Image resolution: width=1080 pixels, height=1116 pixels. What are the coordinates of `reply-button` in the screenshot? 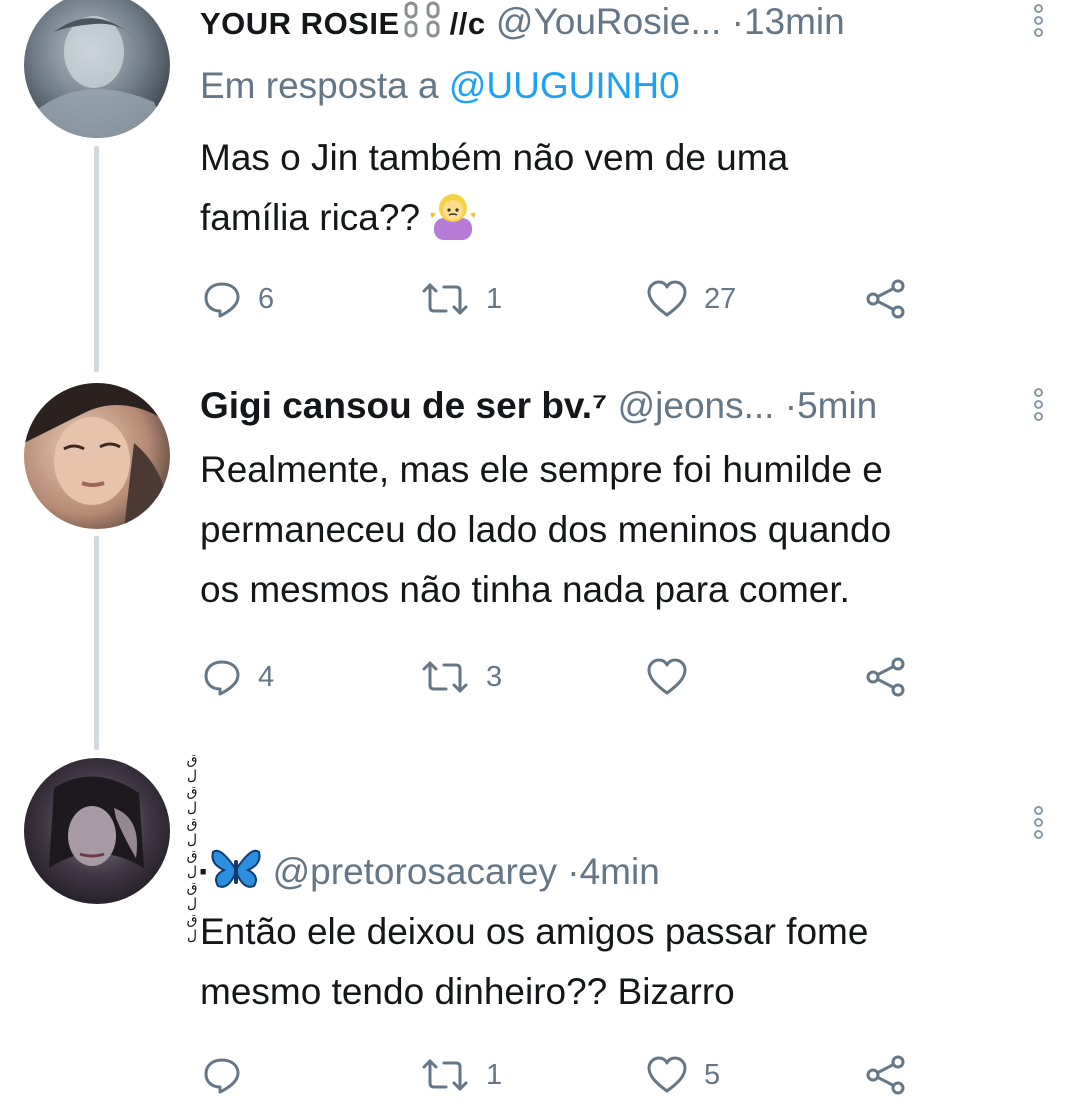 It's located at (230, 1075).